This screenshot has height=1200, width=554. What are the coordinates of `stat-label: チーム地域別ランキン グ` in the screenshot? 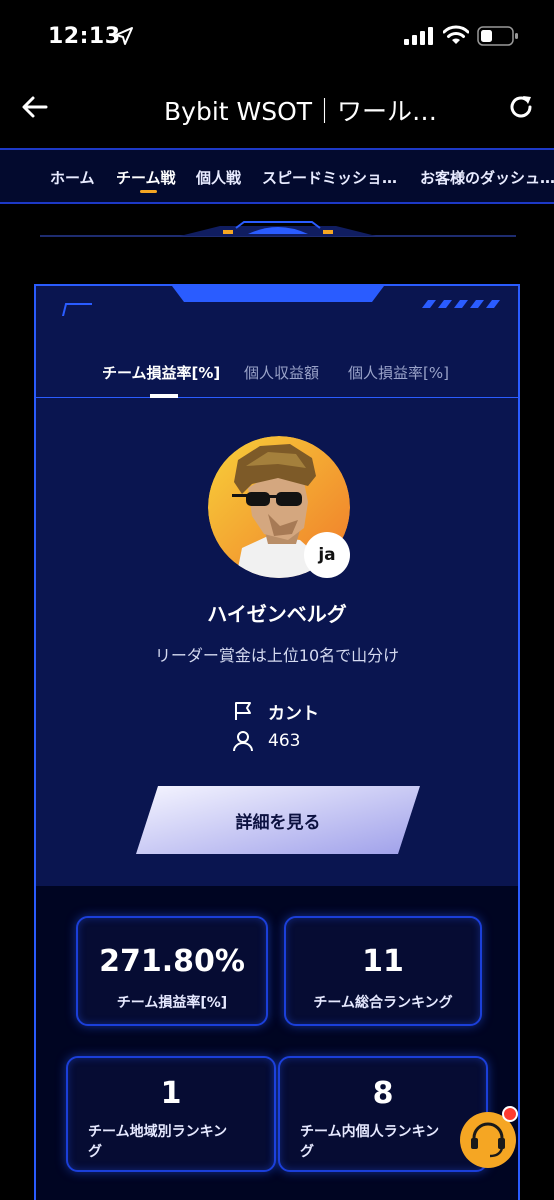 It's located at (158, 1142).